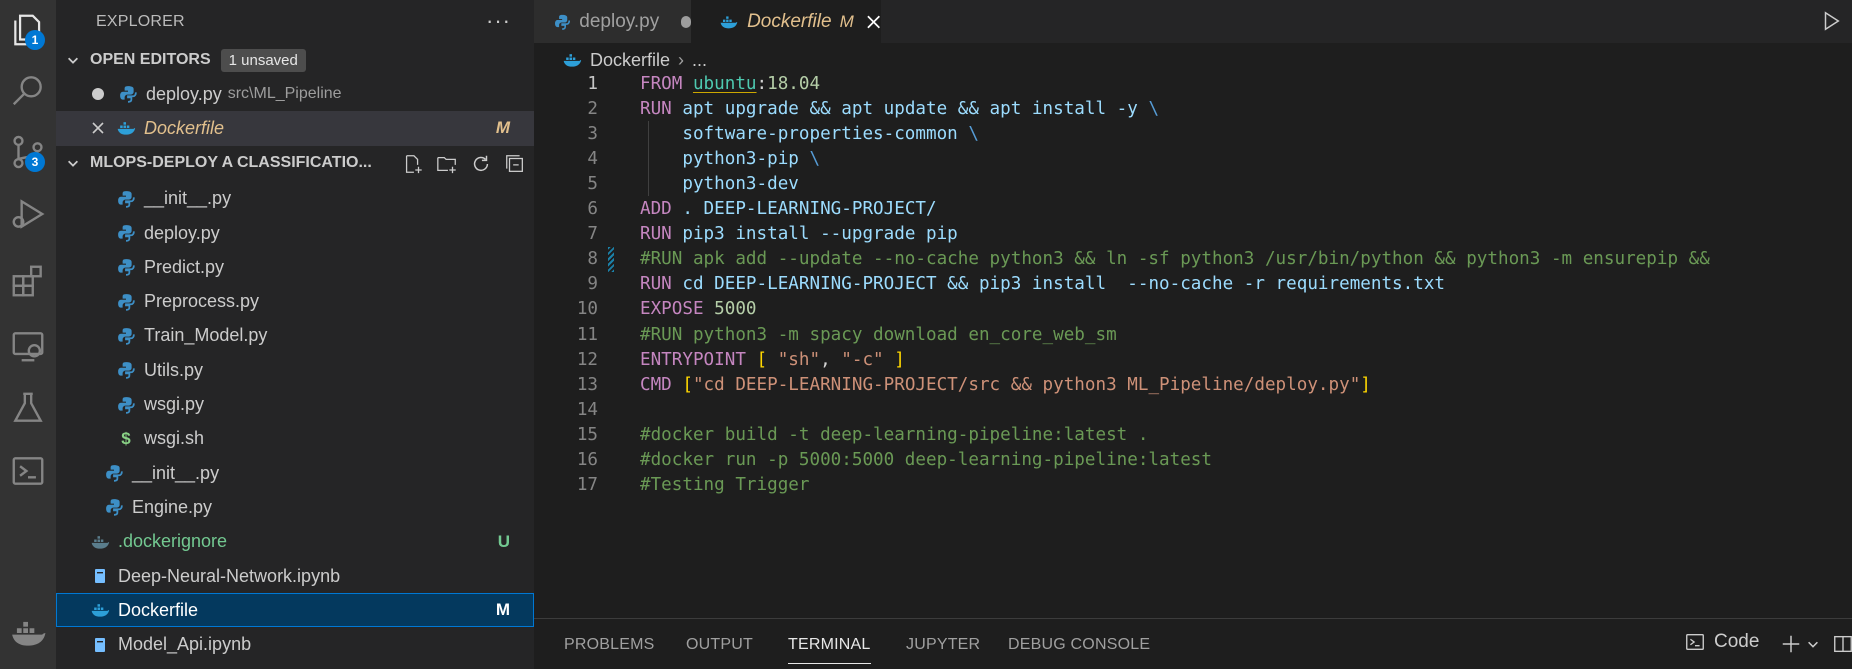 Image resolution: width=1852 pixels, height=669 pixels. Describe the element at coordinates (943, 644) in the screenshot. I see `panel-tab-jupyter: JUPYTER` at that location.